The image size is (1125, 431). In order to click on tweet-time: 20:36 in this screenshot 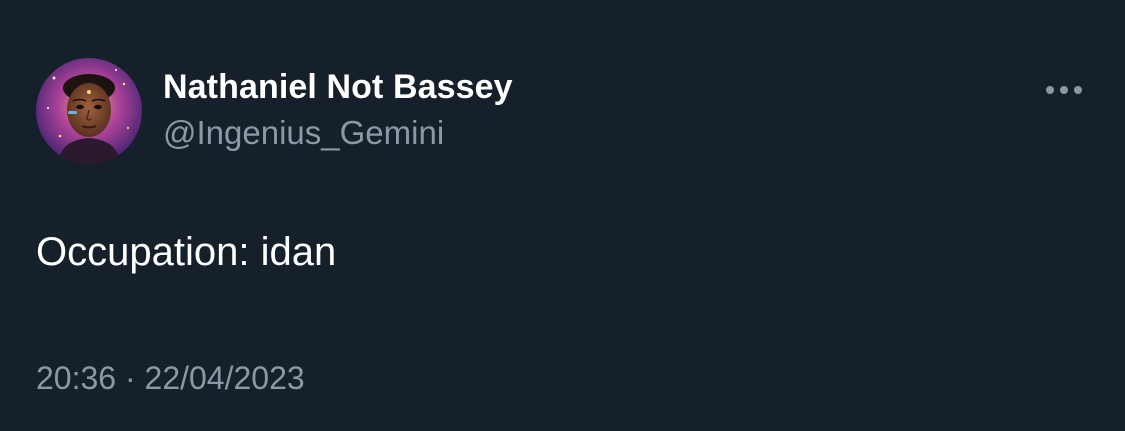, I will do `click(76, 378)`.